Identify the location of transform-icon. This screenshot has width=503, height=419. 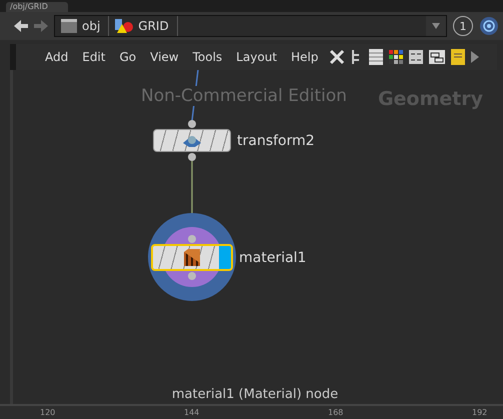
(192, 140).